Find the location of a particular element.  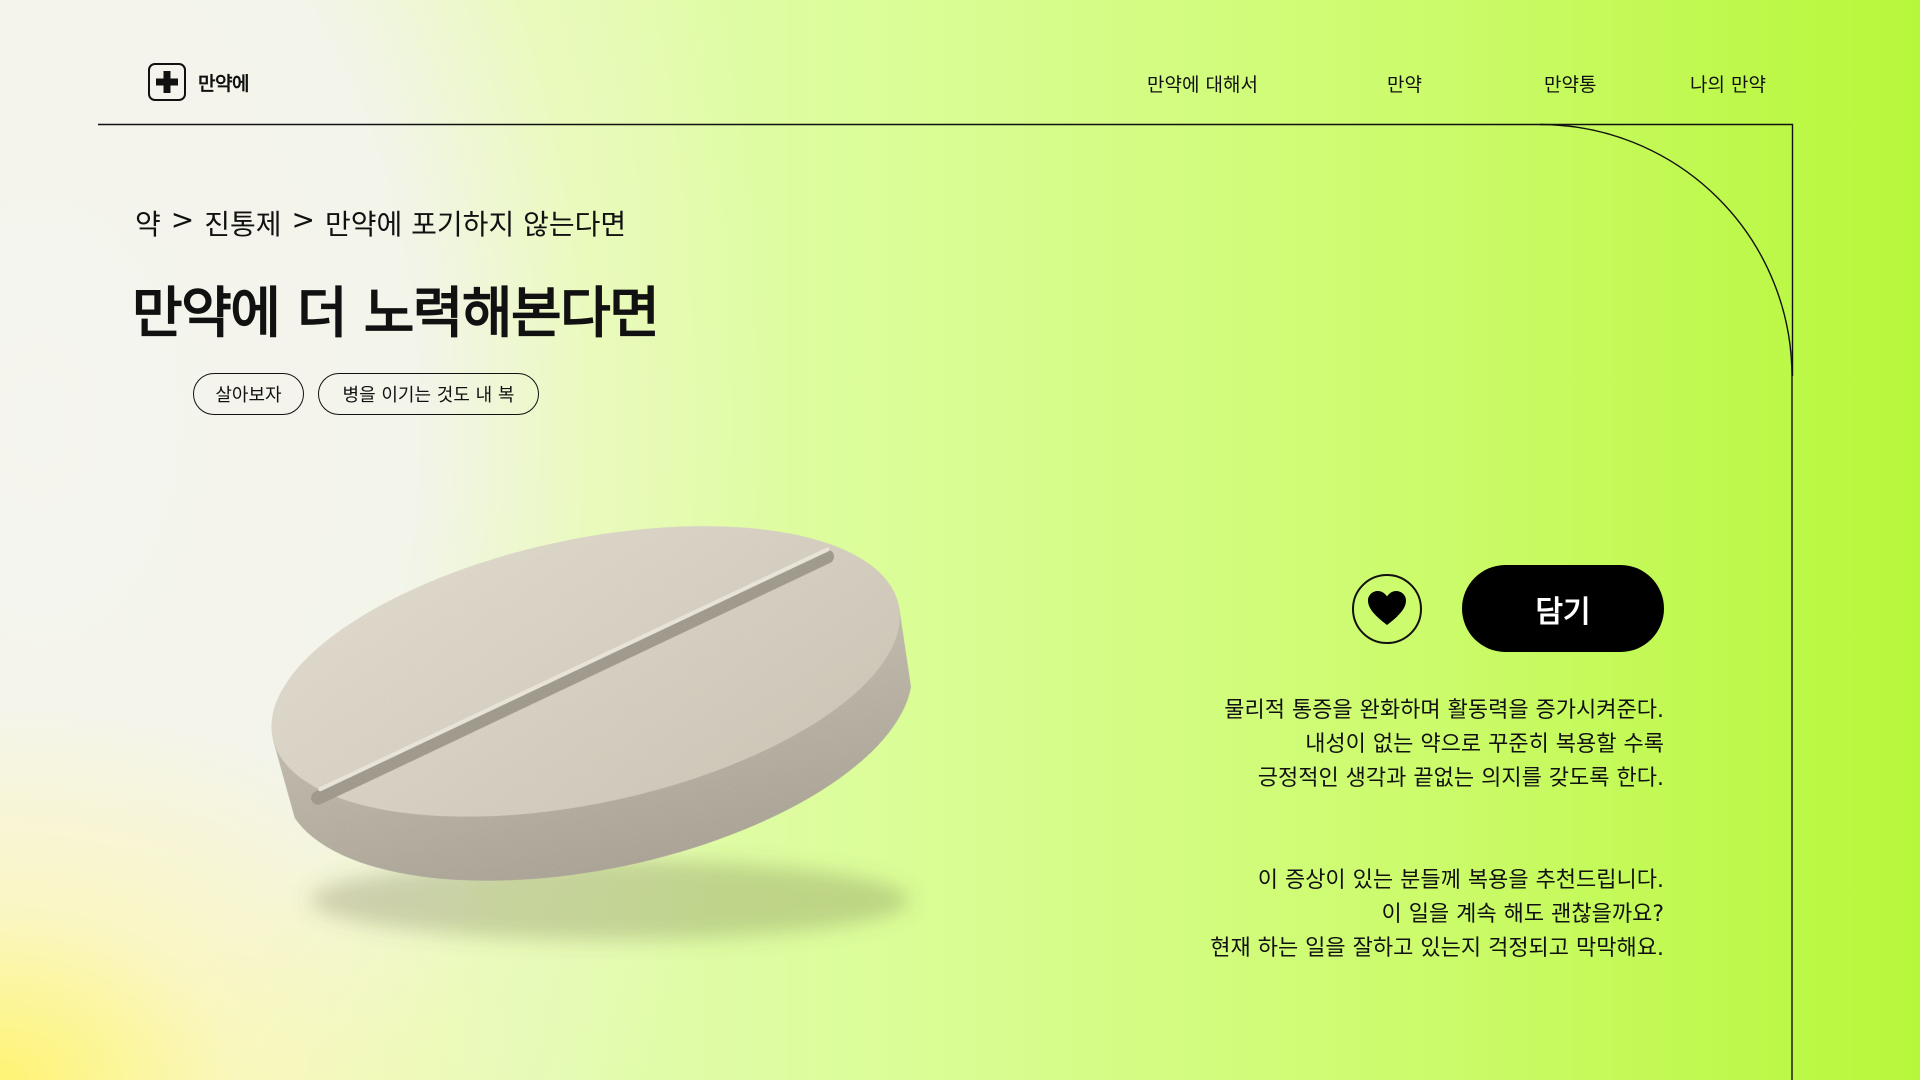

nav-my-manyak: 나의 만약 is located at coordinates (1728, 83).